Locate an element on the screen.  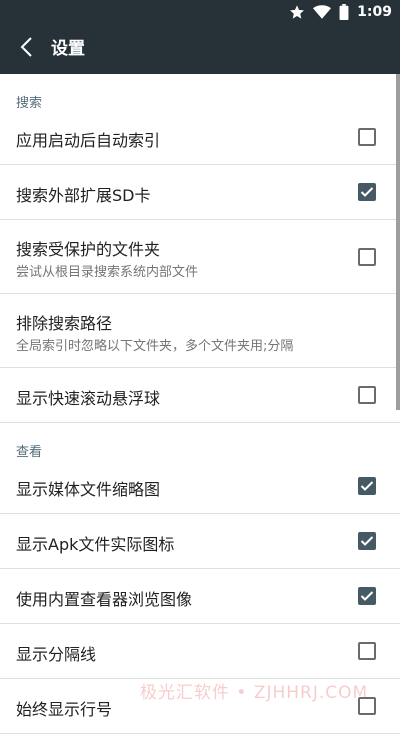
setting-title: 搜索外部扩展SD卡 is located at coordinates (83, 195).